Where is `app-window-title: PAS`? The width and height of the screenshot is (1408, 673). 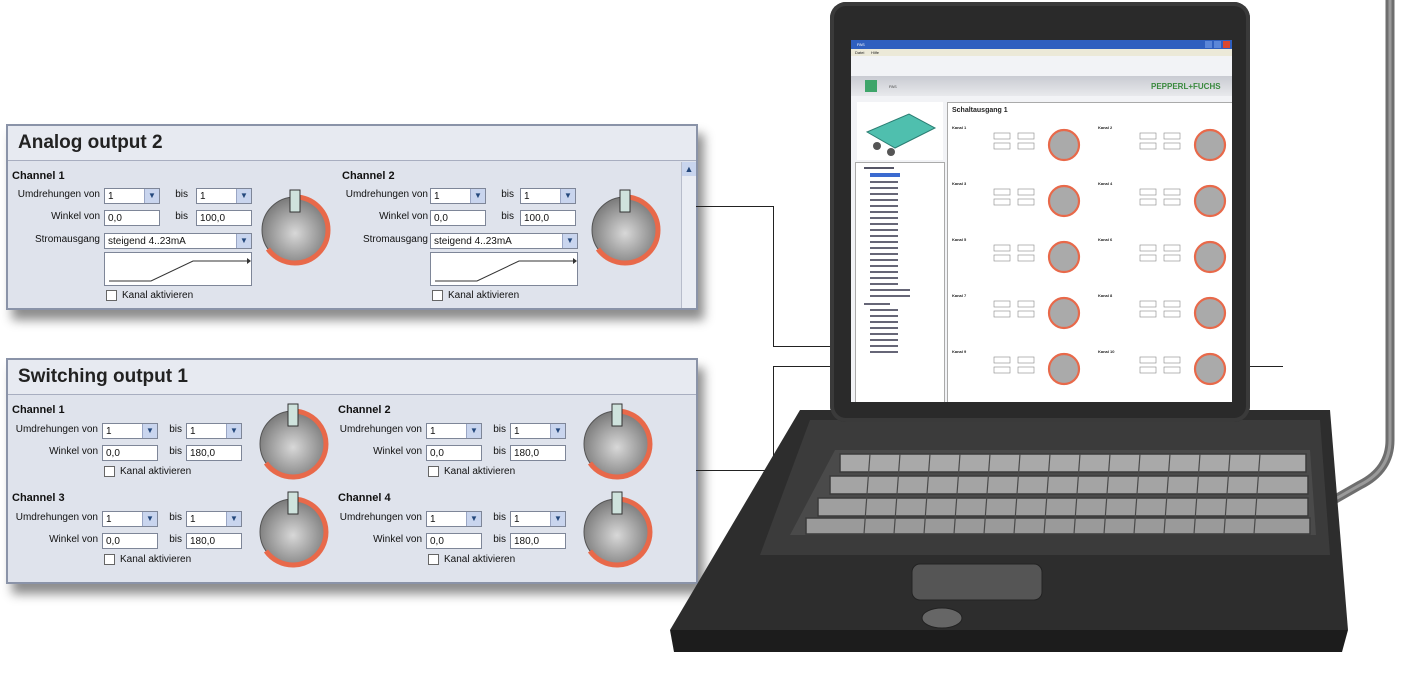 app-window-title: PAS is located at coordinates (861, 44).